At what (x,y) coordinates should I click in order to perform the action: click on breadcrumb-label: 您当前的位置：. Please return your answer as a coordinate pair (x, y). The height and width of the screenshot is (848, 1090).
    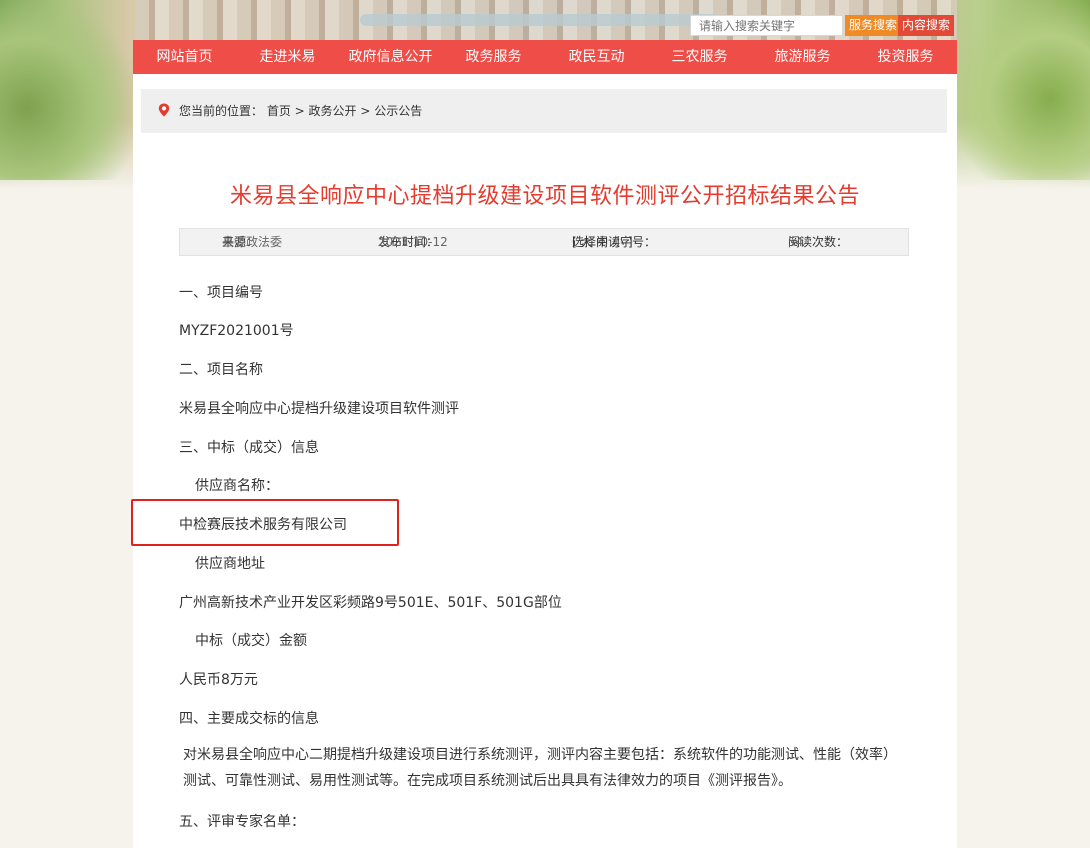
    Looking at the image, I should click on (221, 111).